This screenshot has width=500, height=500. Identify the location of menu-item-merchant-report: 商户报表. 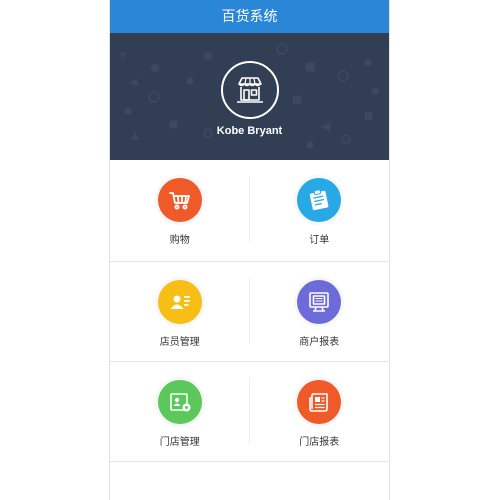
(320, 311).